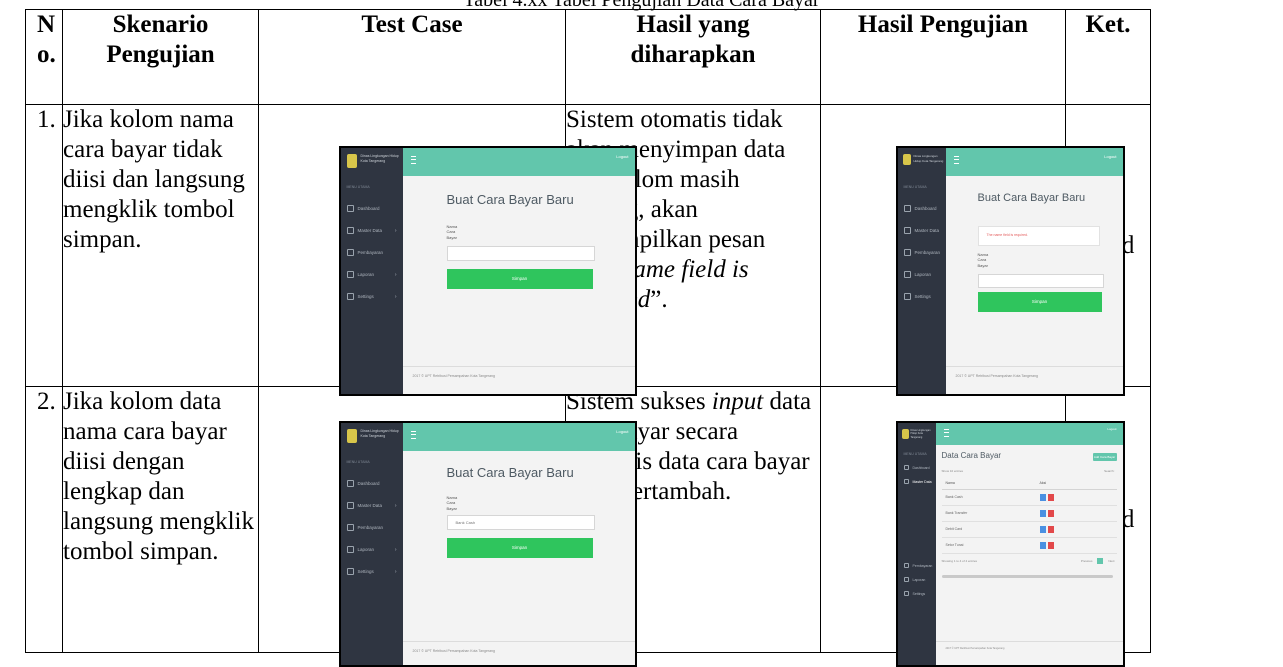 This screenshot has height=667, width=1283. Describe the element at coordinates (1111, 561) in the screenshot. I see `pager-next: Next` at that location.